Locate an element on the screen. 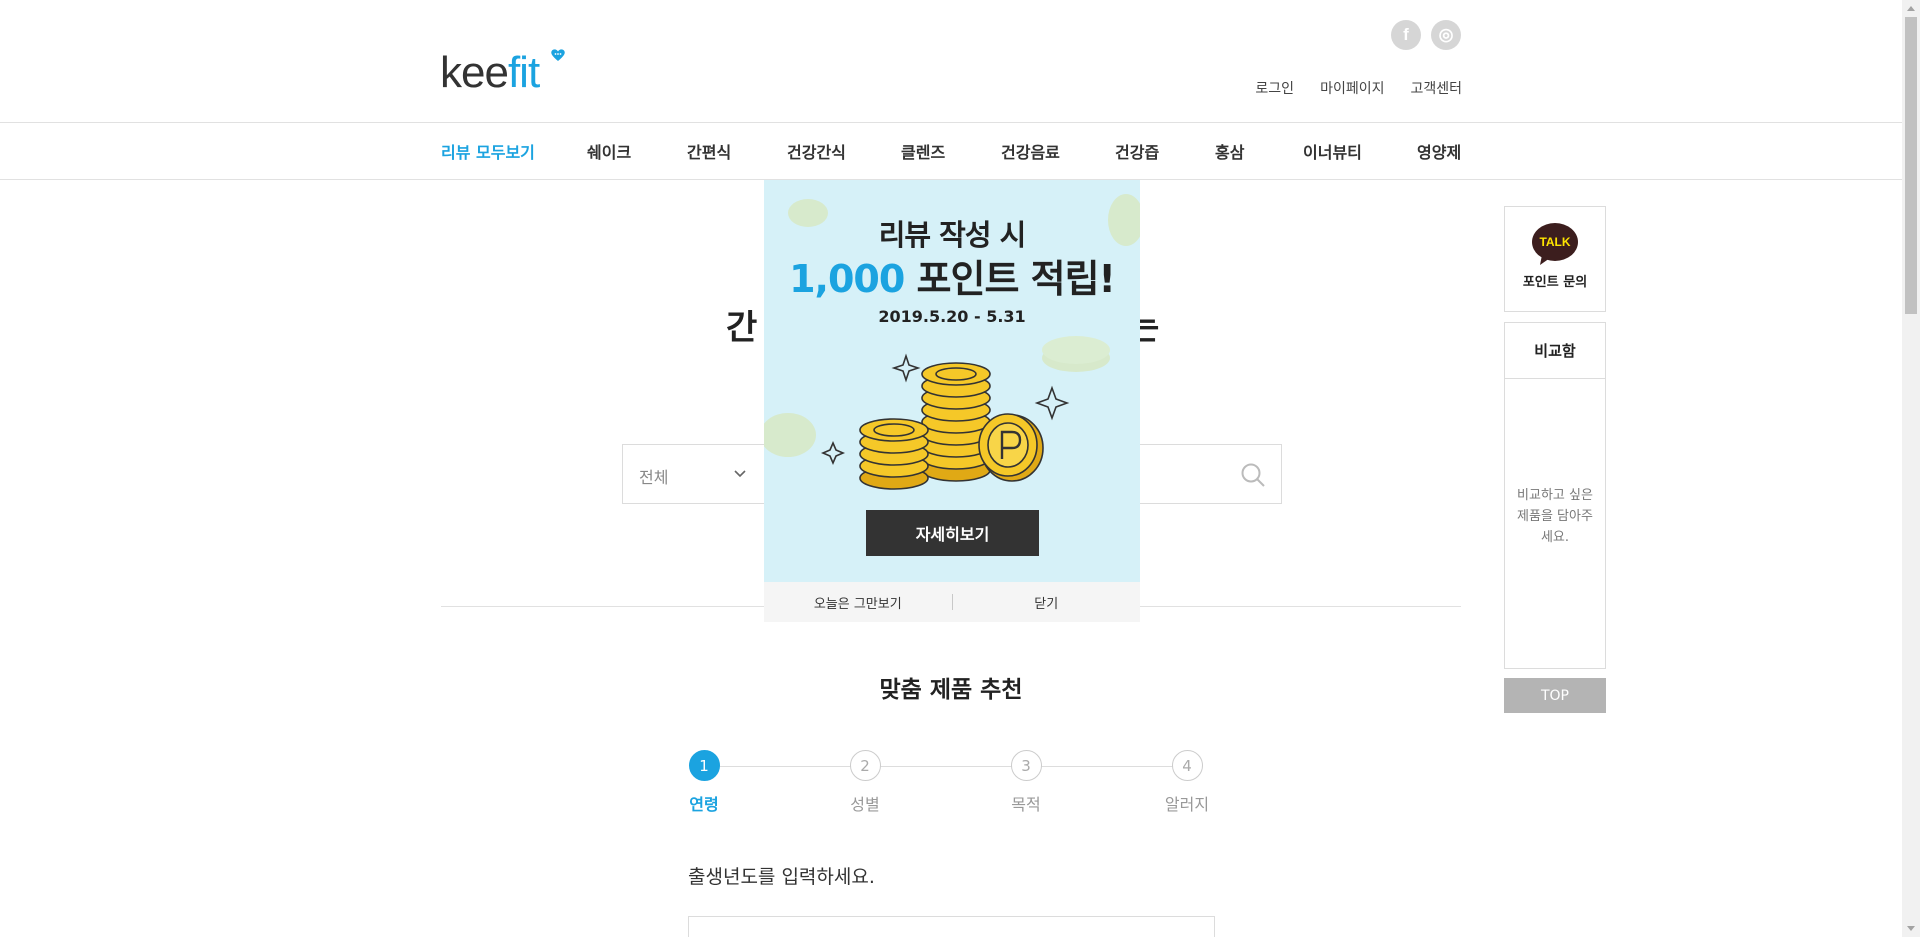 The height and width of the screenshot is (937, 1920). popup-footer: 오늘은 그만보기 닫기 is located at coordinates (952, 602).